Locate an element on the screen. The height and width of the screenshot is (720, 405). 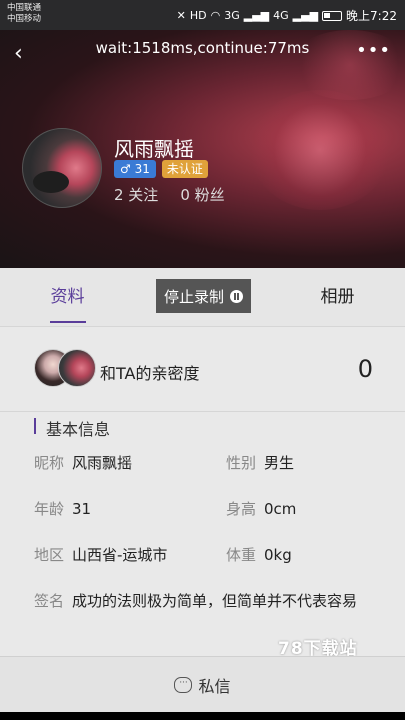
followers-count: 0 粉丝 is located at coordinates (202, 194).